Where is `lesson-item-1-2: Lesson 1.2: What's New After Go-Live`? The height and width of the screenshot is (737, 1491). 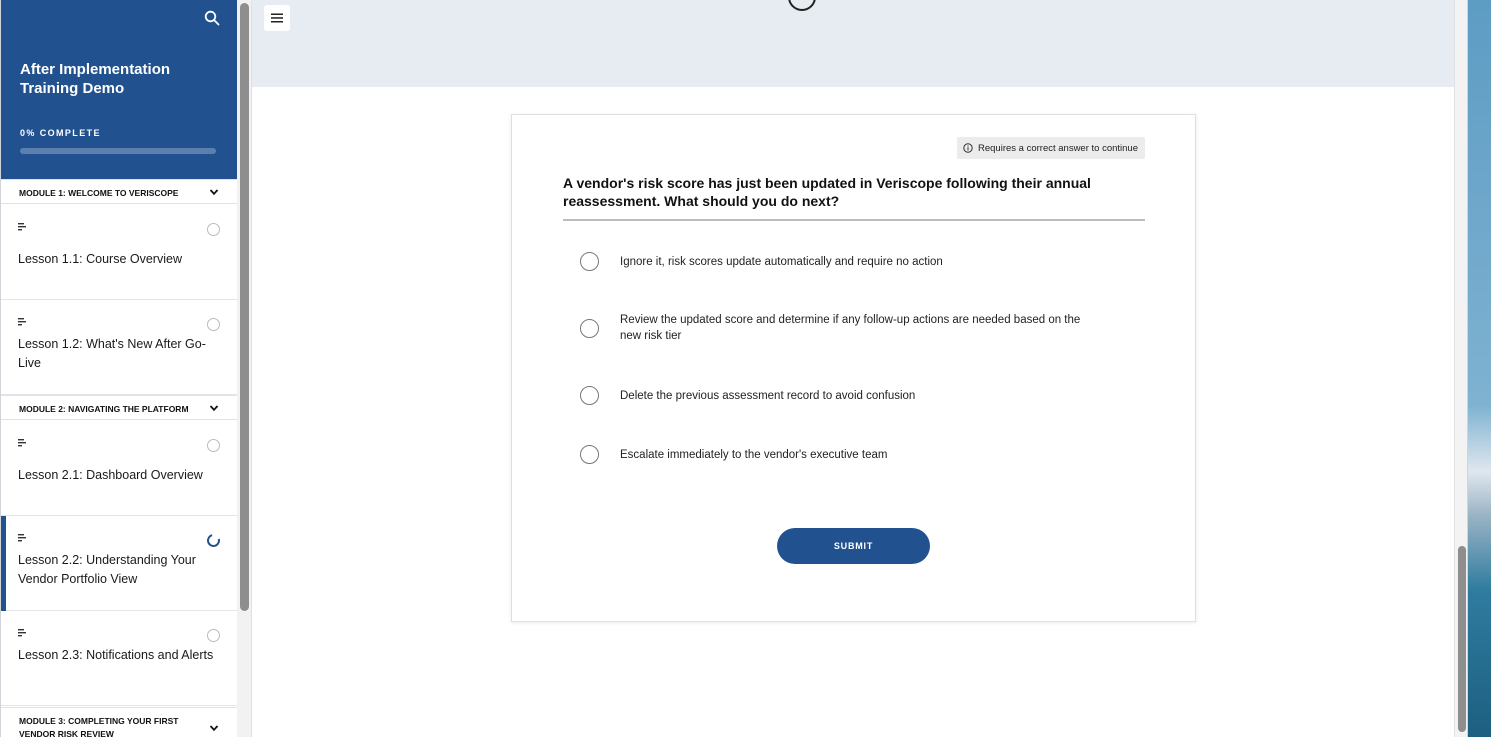
lesson-item-1-2: Lesson 1.2: What's New After Go-Live is located at coordinates (119, 347).